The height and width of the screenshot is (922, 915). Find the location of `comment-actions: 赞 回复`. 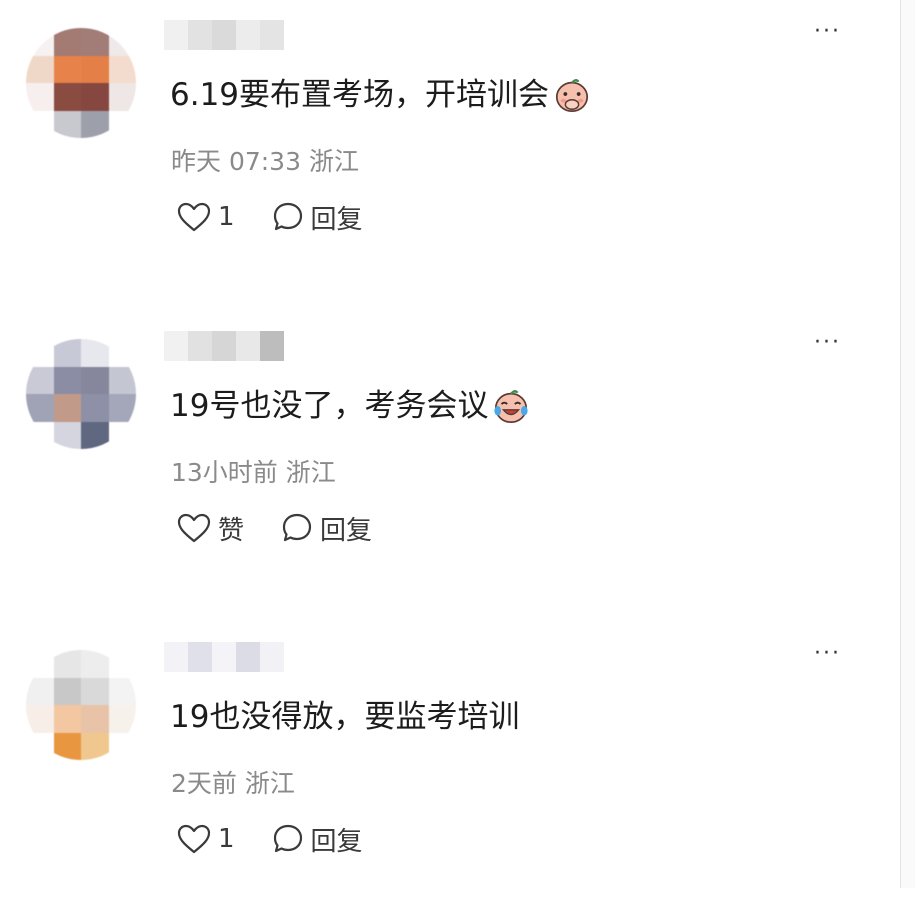

comment-actions: 赞 回复 is located at coordinates (292, 528).